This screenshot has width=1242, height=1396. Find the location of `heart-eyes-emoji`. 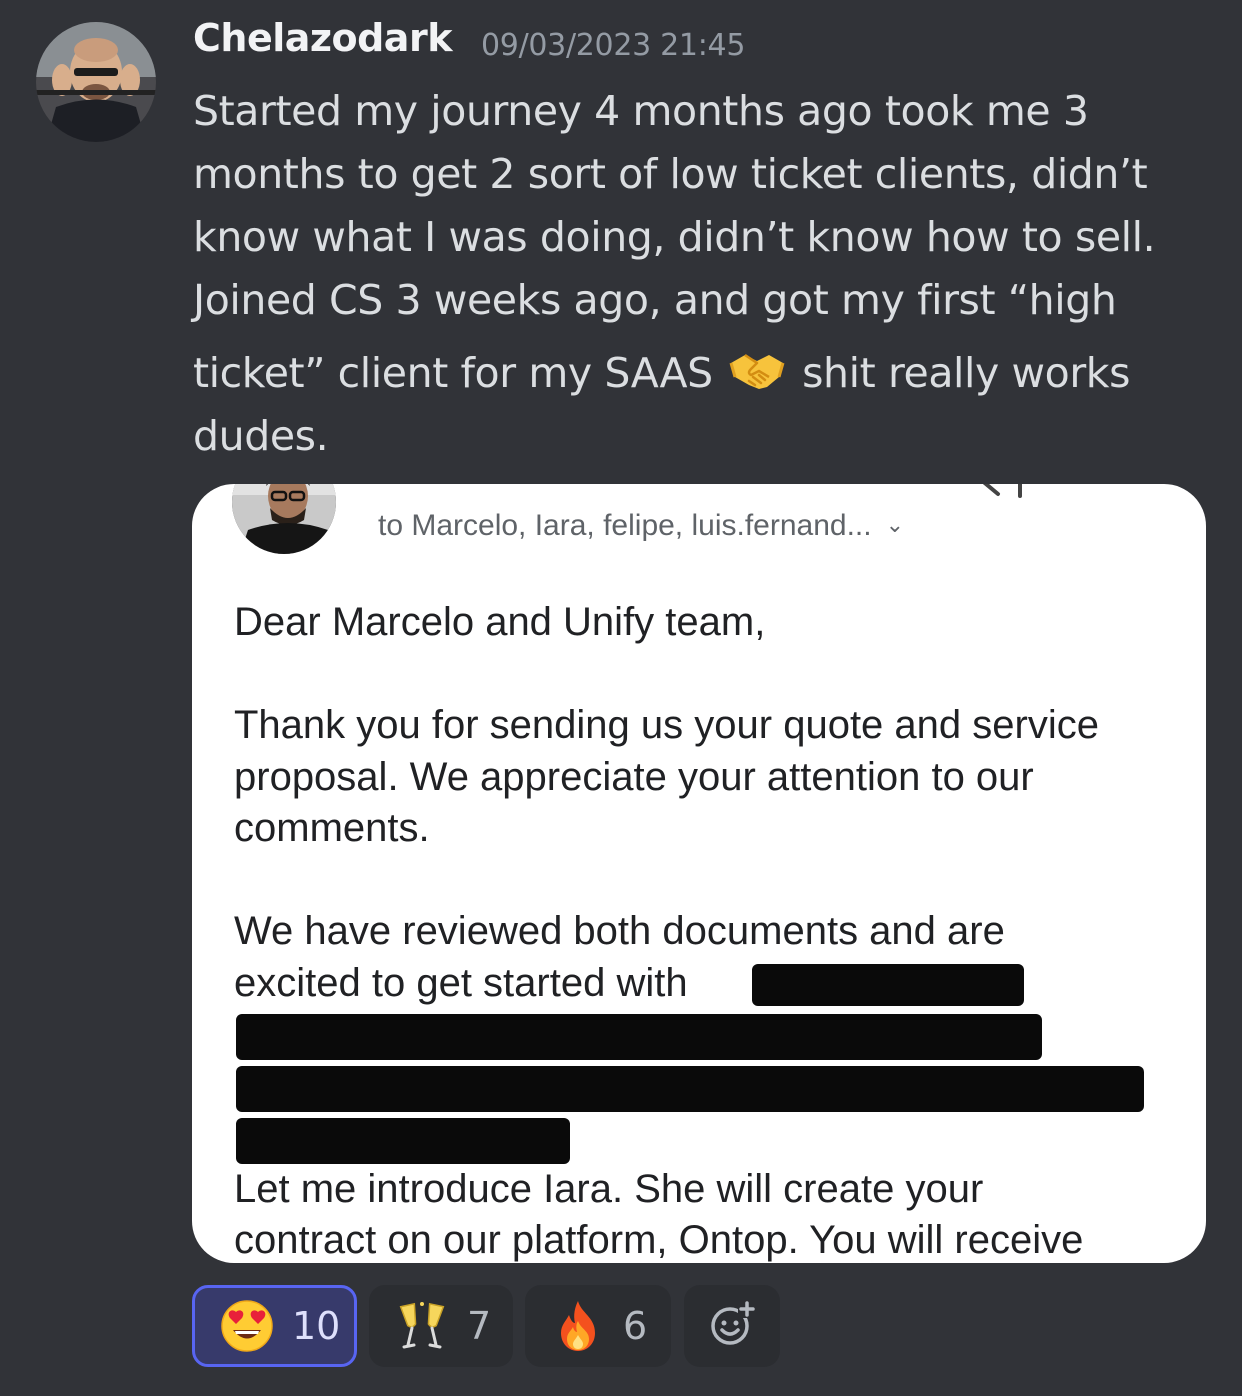

heart-eyes-emoji is located at coordinates (247, 1326).